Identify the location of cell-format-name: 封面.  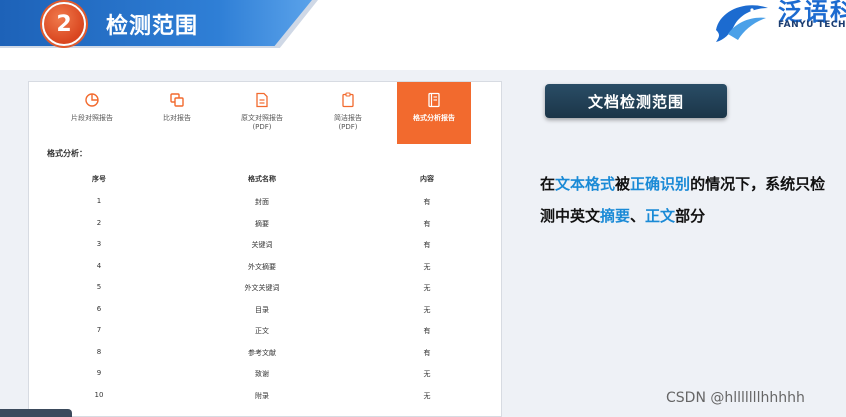
(262, 202).